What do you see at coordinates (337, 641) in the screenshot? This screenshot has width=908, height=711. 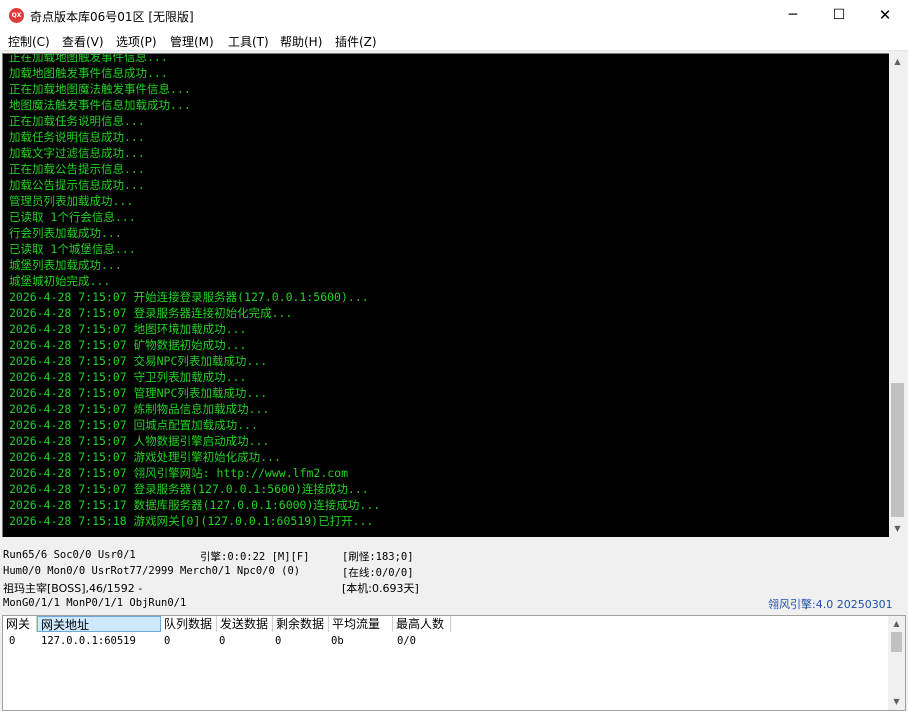 I see `table-cell: 0b` at bounding box center [337, 641].